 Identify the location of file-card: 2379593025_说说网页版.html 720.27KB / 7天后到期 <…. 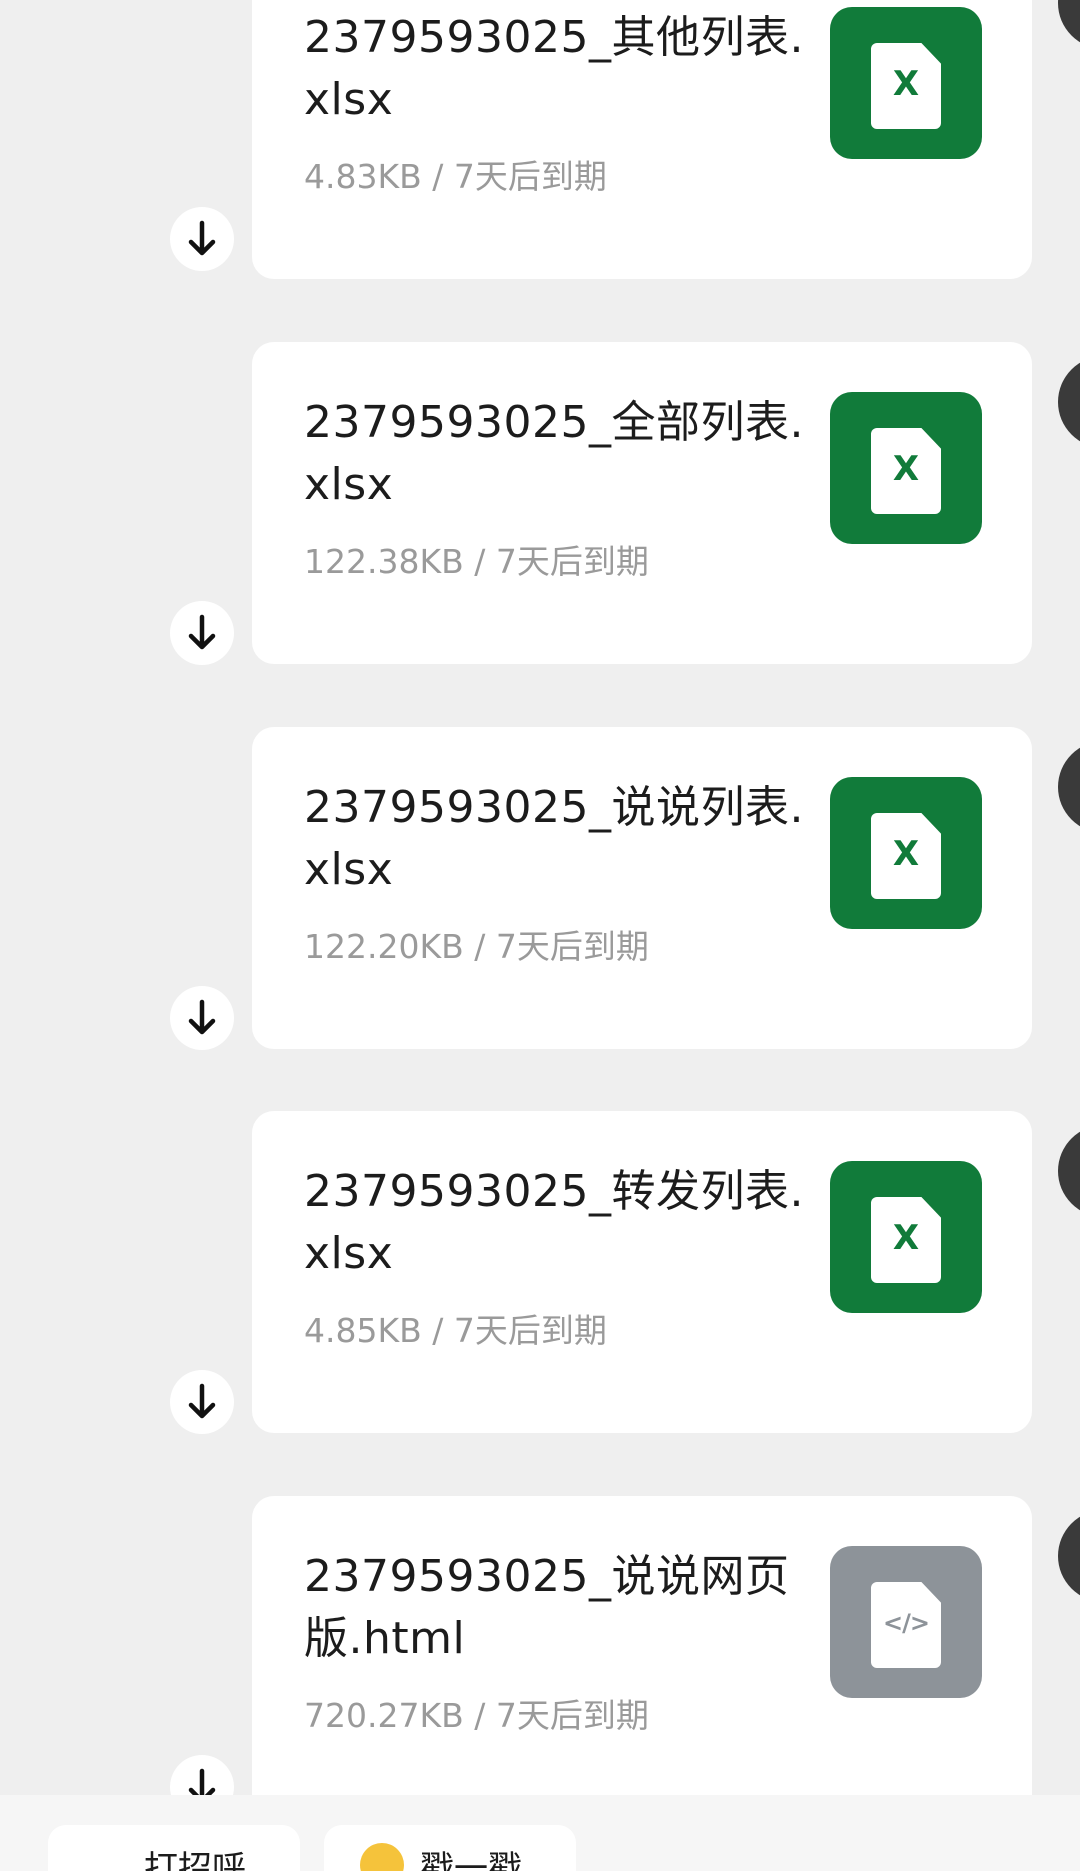
(642, 1645).